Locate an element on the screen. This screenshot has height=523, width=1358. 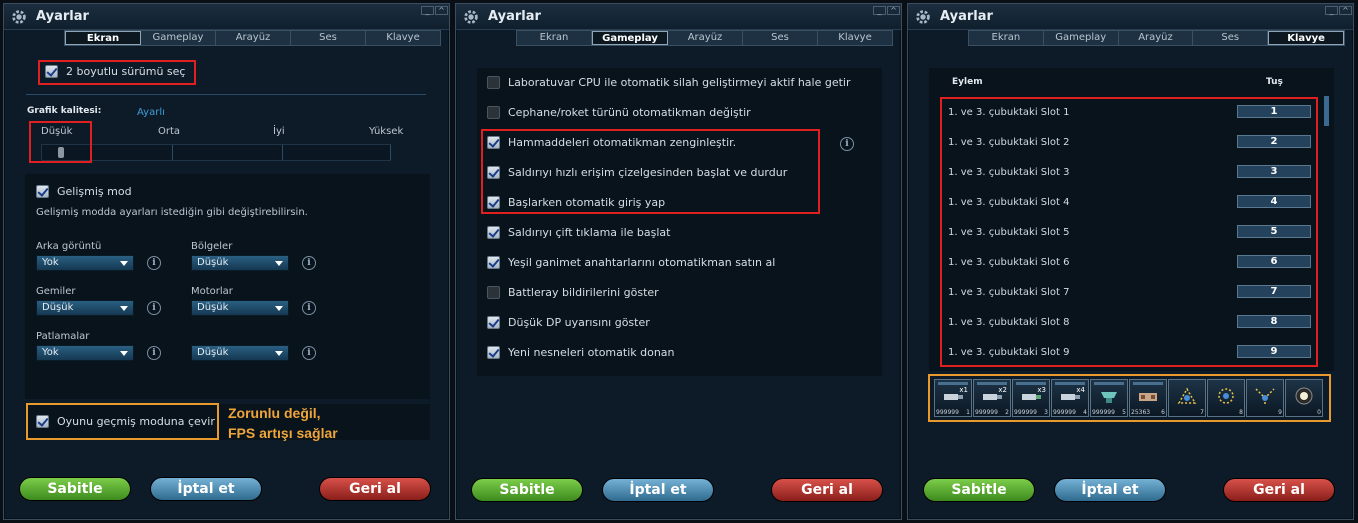
quickbar-slot: 999999 4 x4 is located at coordinates (1070, 398).